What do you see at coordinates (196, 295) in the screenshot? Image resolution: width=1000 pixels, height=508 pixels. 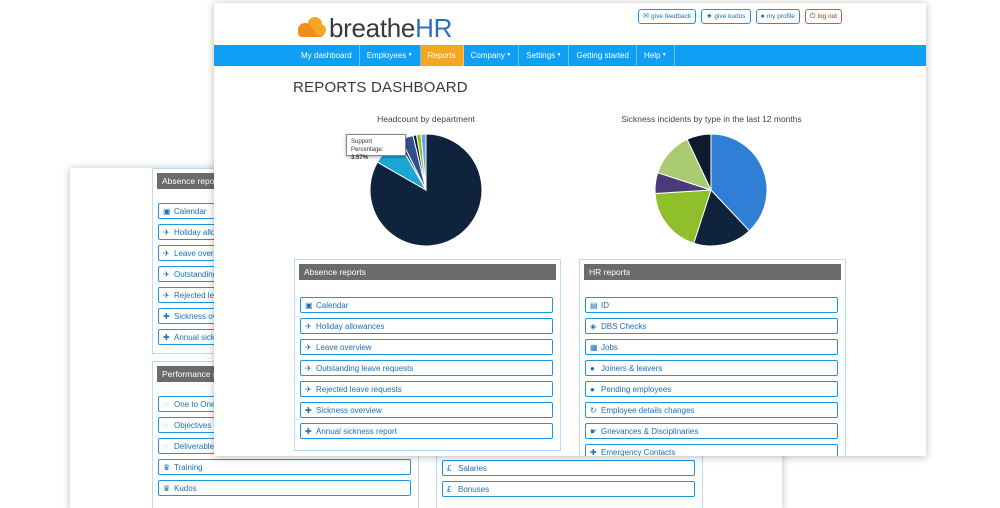 I see `back-absence-item-label: Rejected lea` at bounding box center [196, 295].